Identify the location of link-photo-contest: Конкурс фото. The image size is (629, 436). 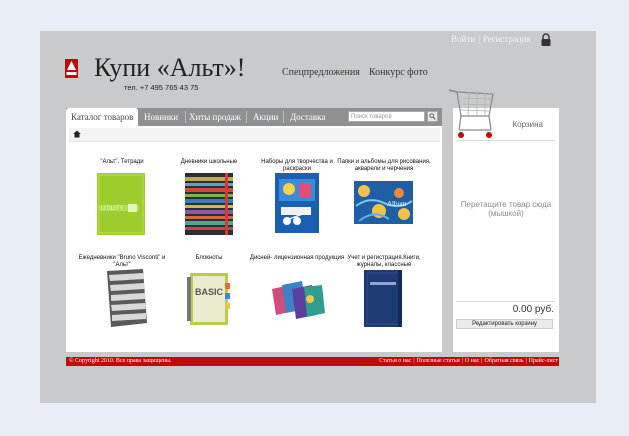
(398, 72).